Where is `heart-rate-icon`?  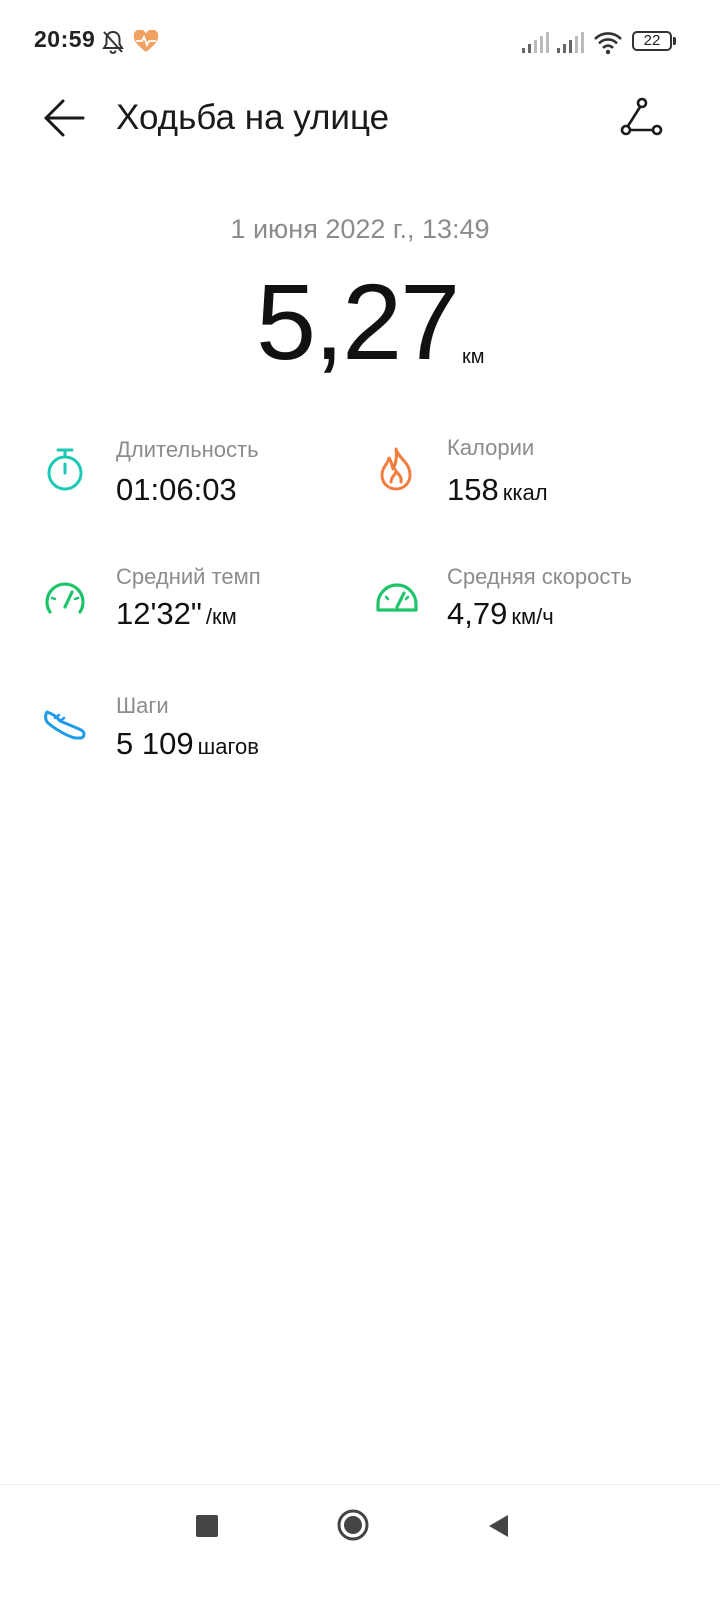 heart-rate-icon is located at coordinates (146, 41).